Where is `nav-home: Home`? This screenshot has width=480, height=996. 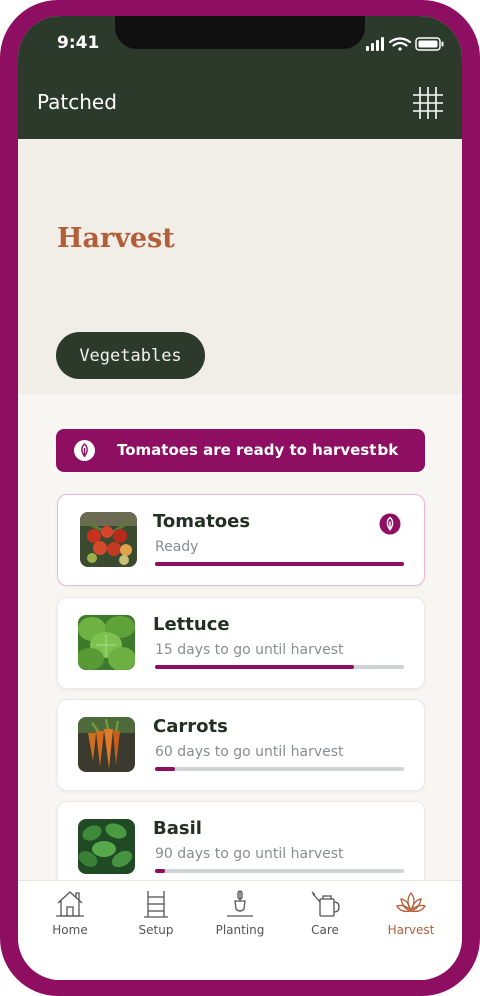
nav-home: Home is located at coordinates (70, 913).